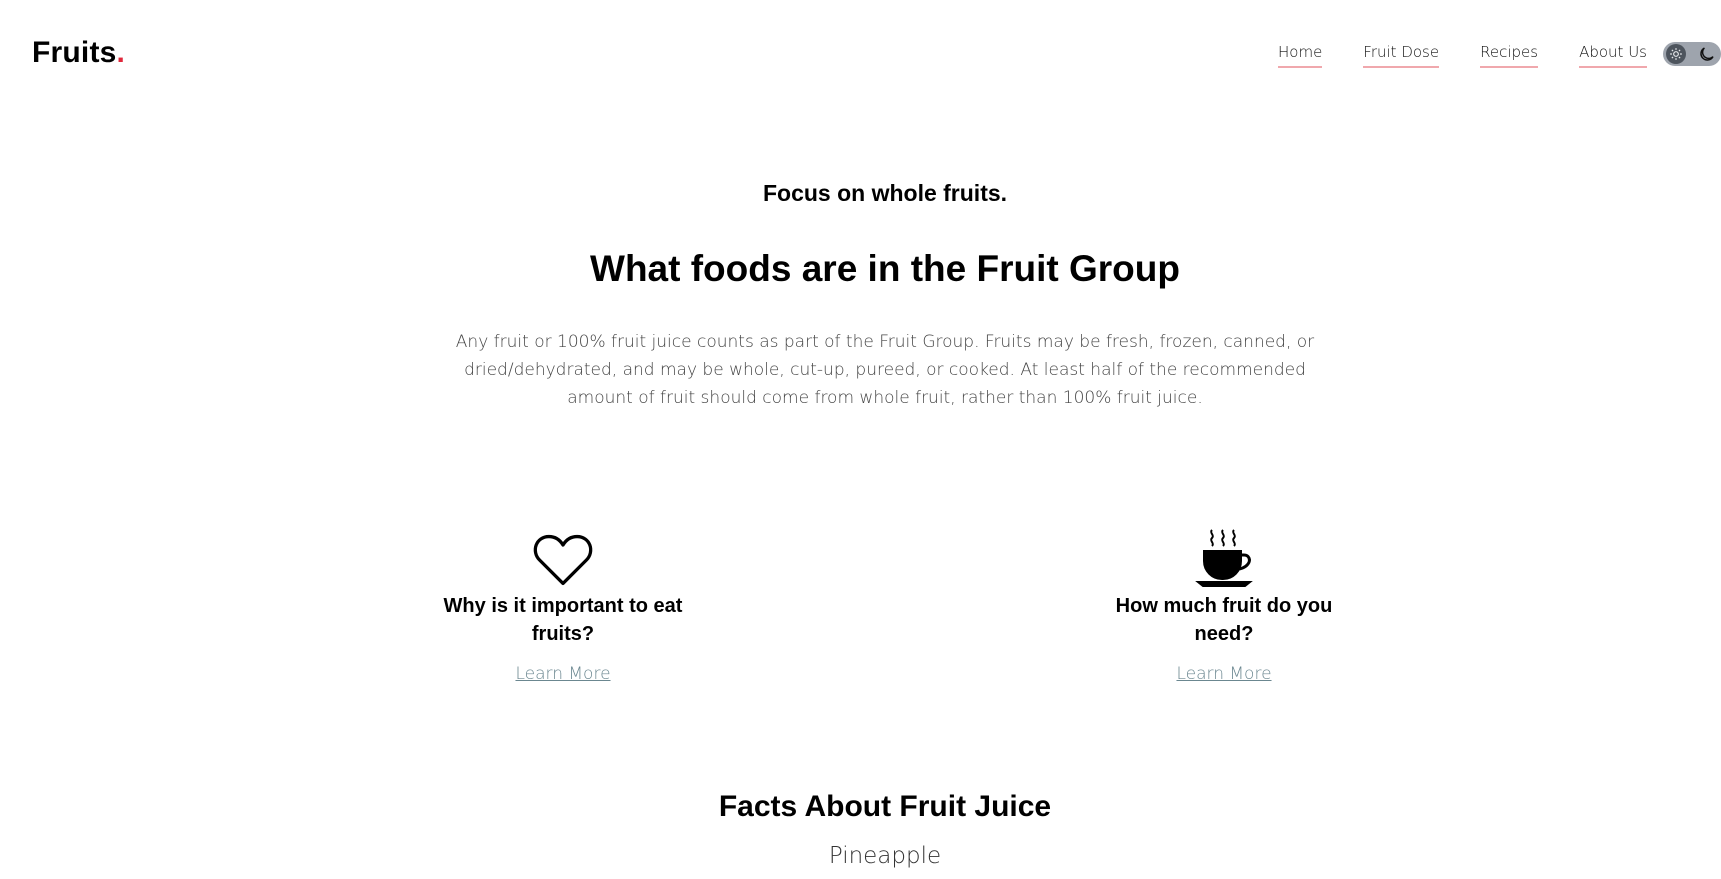  What do you see at coordinates (563, 558) in the screenshot?
I see `heart-icon` at bounding box center [563, 558].